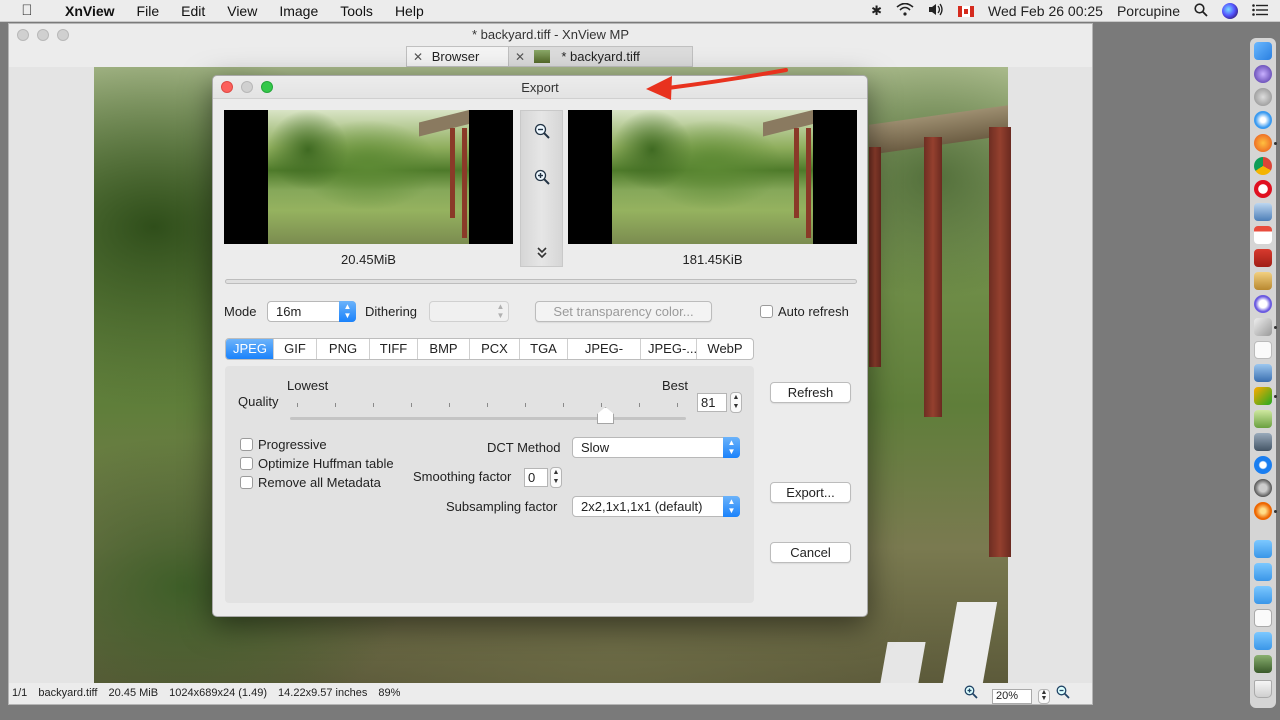 The width and height of the screenshot is (1280, 720). I want to click on vlc-icon, so click(1263, 511).